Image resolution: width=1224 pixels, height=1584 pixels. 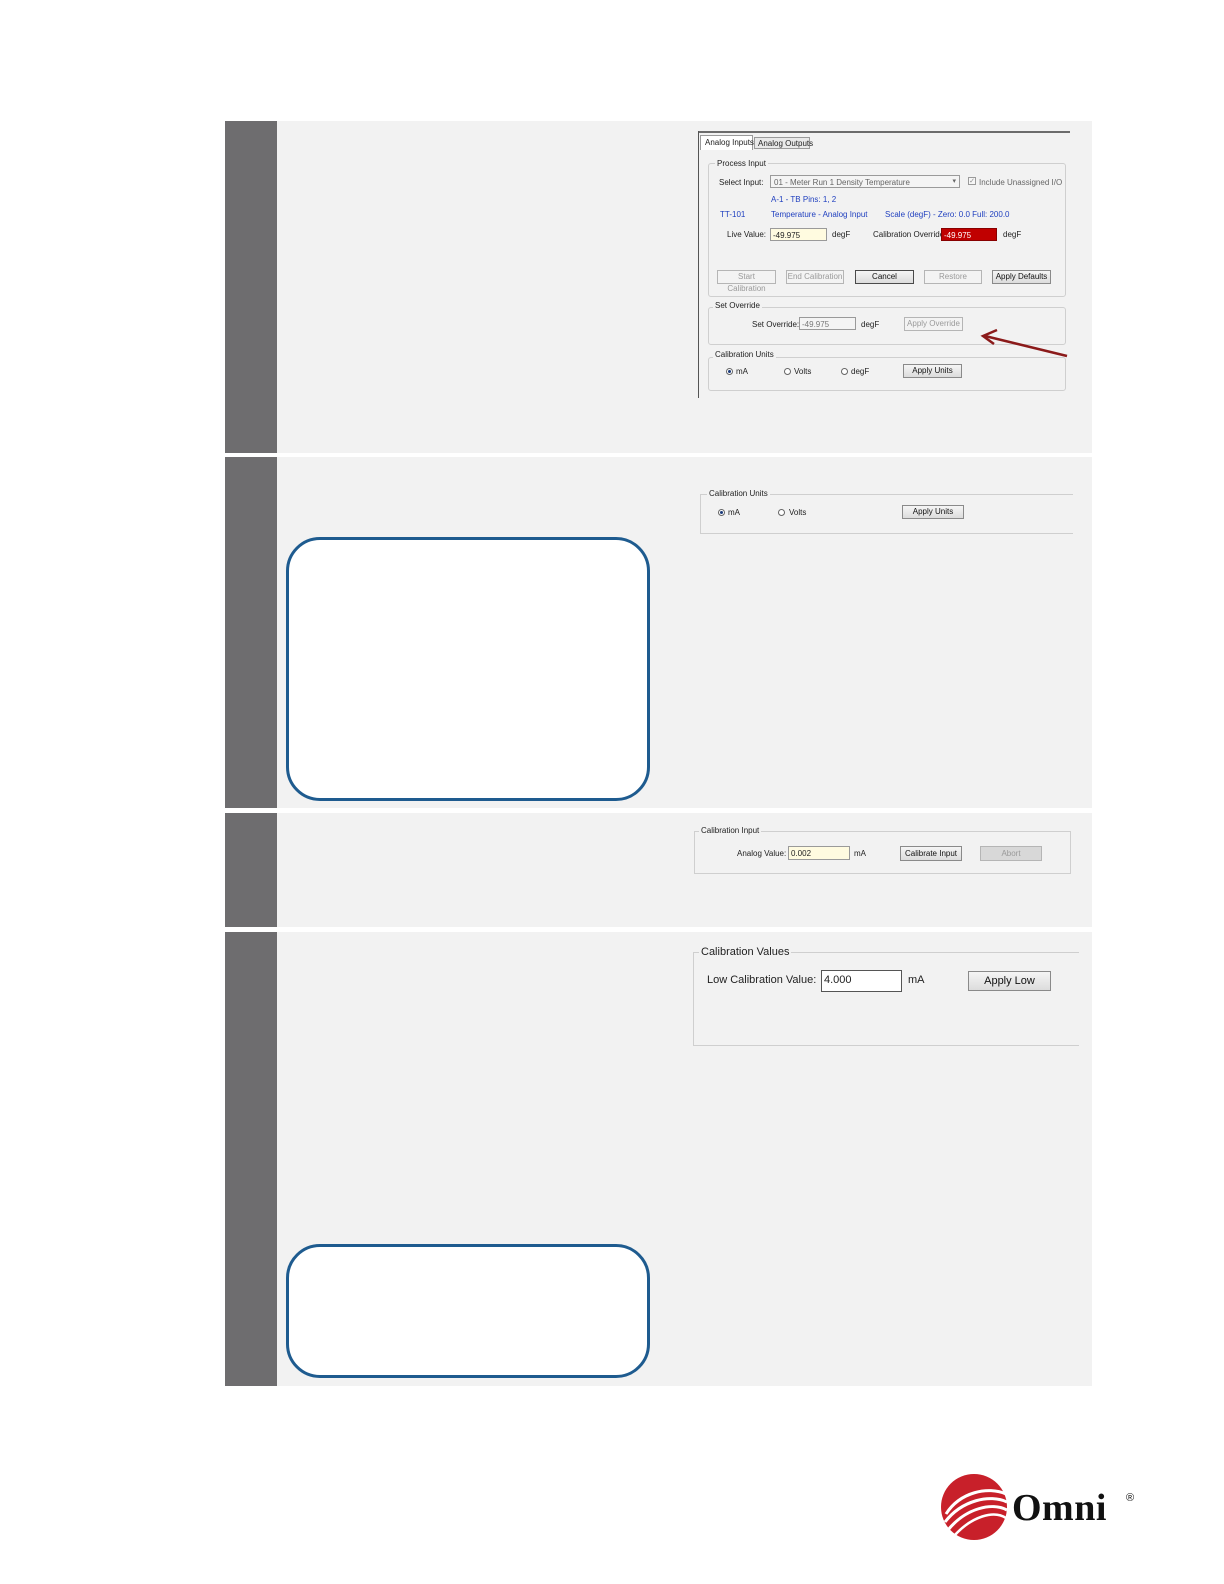 What do you see at coordinates (741, 182) in the screenshot?
I see `select-input-label: Select Input:` at bounding box center [741, 182].